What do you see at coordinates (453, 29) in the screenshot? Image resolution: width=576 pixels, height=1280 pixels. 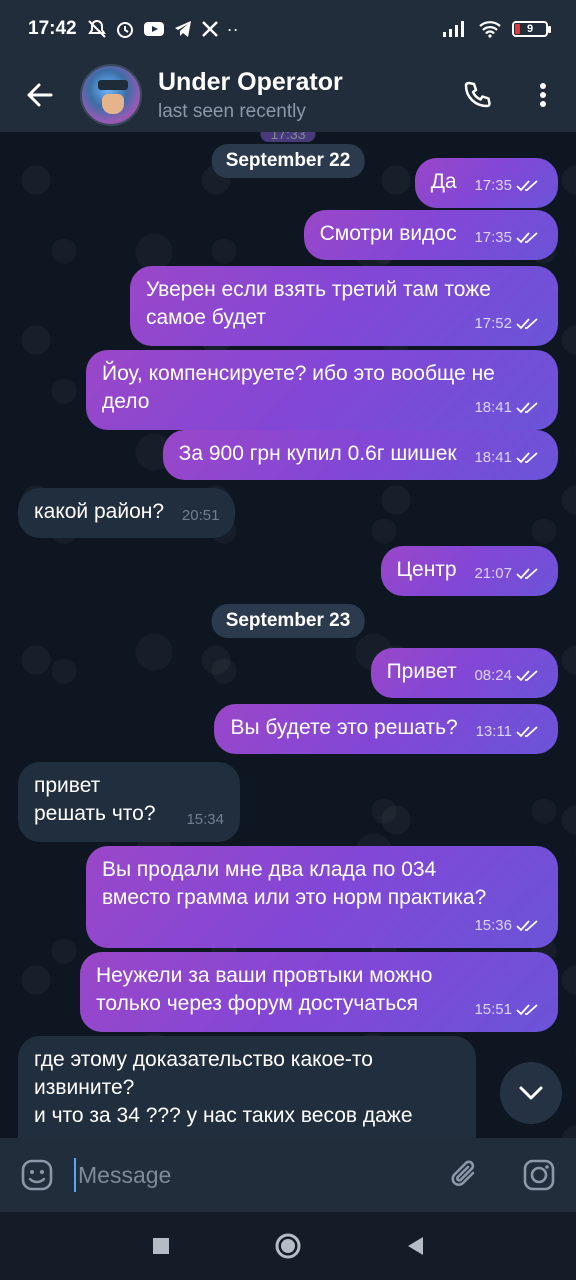 I see `signal-icon` at bounding box center [453, 29].